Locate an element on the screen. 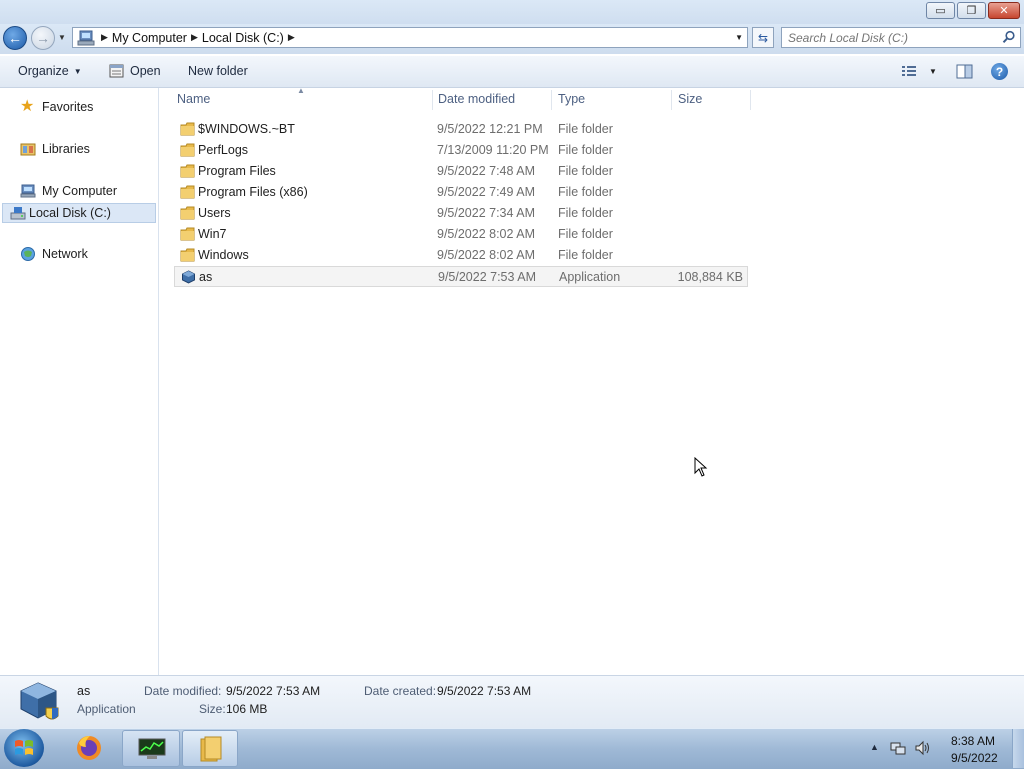 The image size is (1024, 769). organize-label: Organize is located at coordinates (43, 71).